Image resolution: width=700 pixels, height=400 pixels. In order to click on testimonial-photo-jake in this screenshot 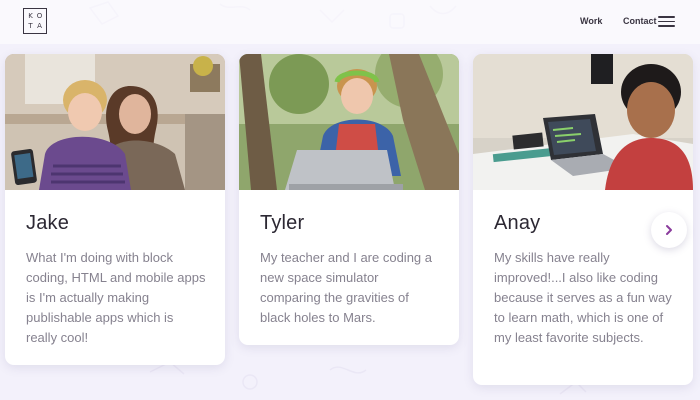, I will do `click(115, 122)`.